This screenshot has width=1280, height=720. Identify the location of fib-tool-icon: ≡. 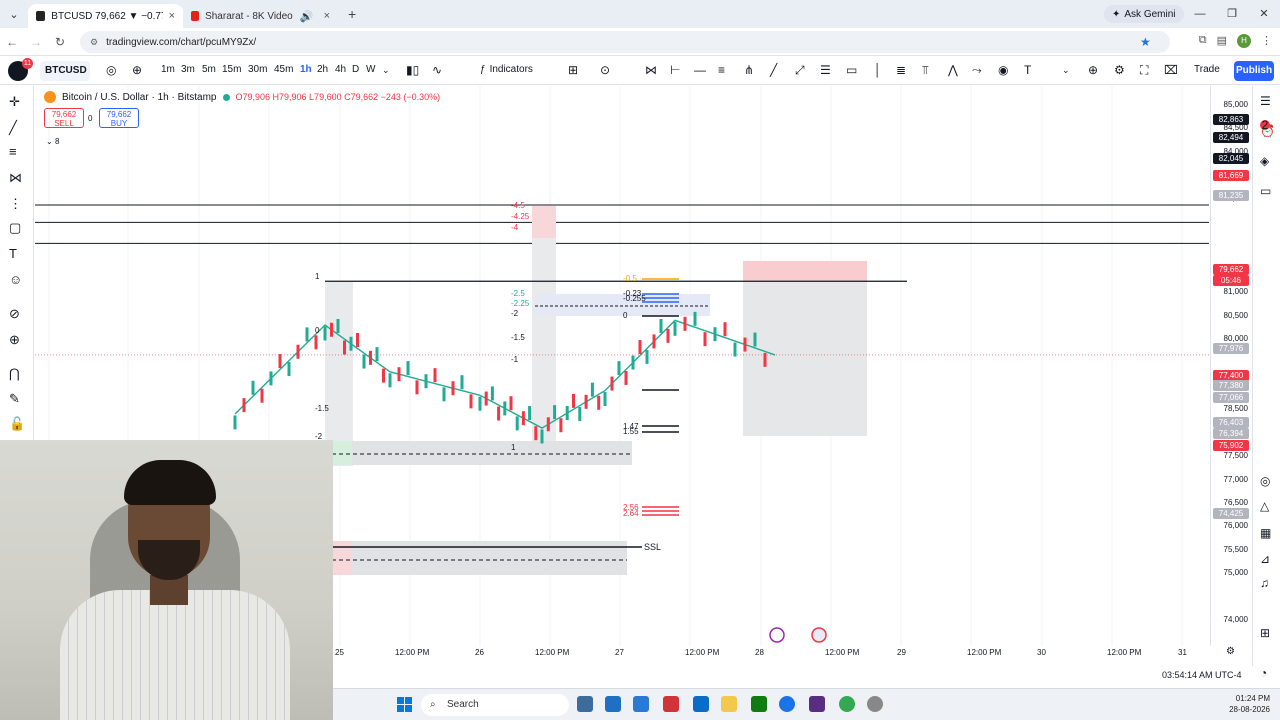
(13, 151).